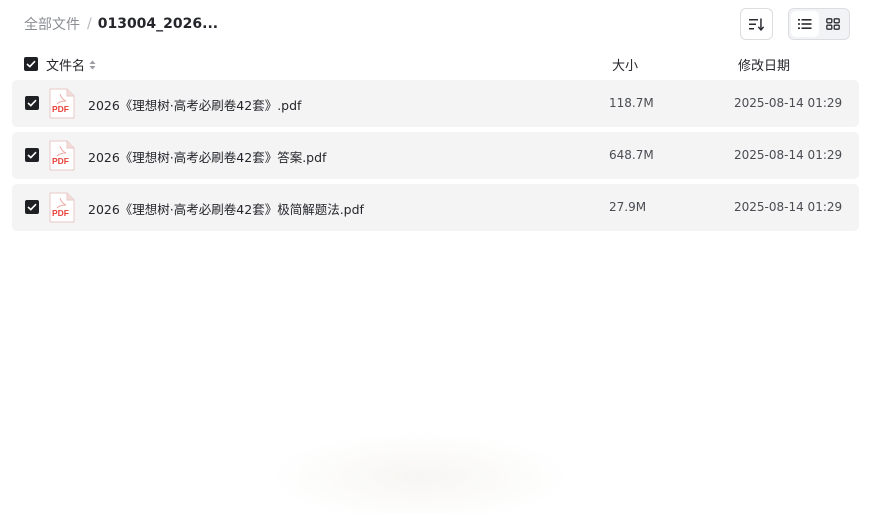 The height and width of the screenshot is (514, 874). I want to click on grid-view-button, so click(833, 24).